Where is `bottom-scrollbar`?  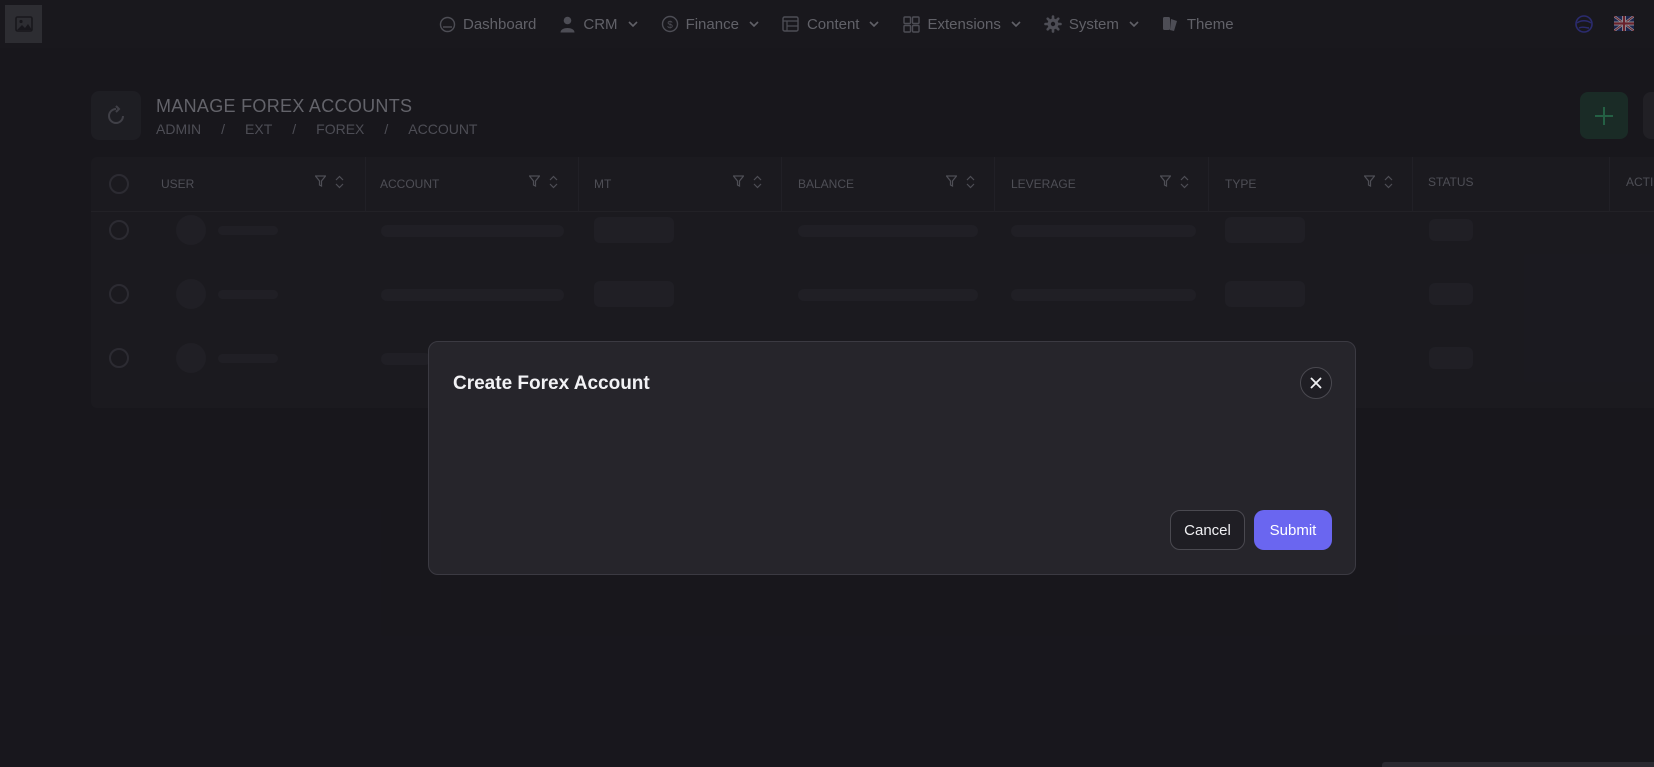 bottom-scrollbar is located at coordinates (1518, 764).